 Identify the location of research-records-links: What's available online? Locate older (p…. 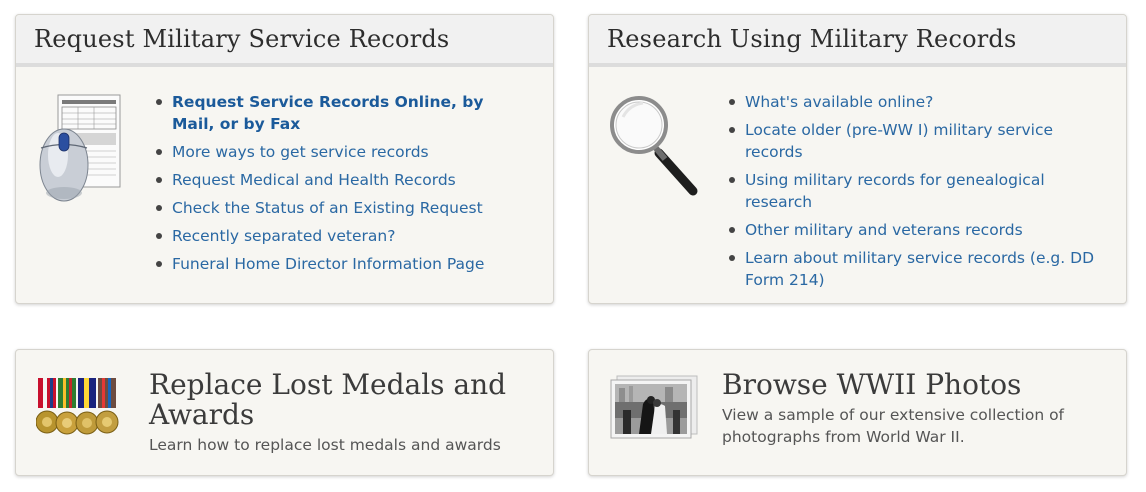
(919, 194).